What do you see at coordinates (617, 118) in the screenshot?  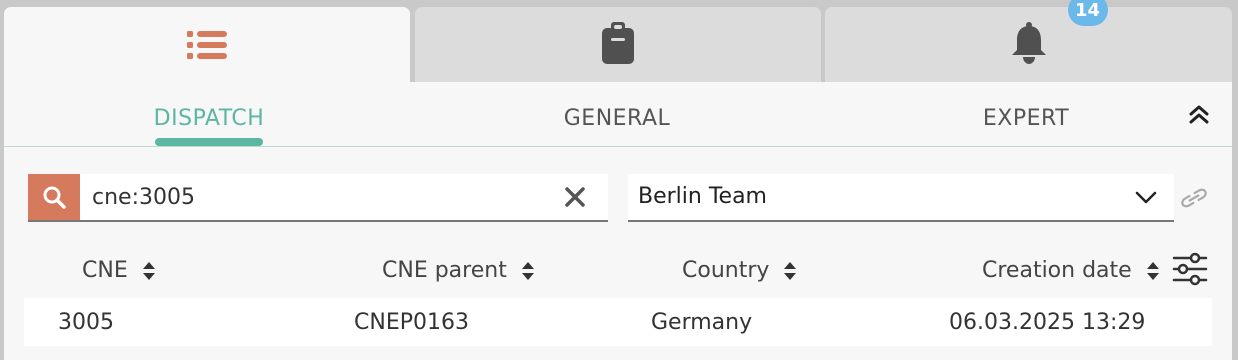 I see `tab-general: GENERAL` at bounding box center [617, 118].